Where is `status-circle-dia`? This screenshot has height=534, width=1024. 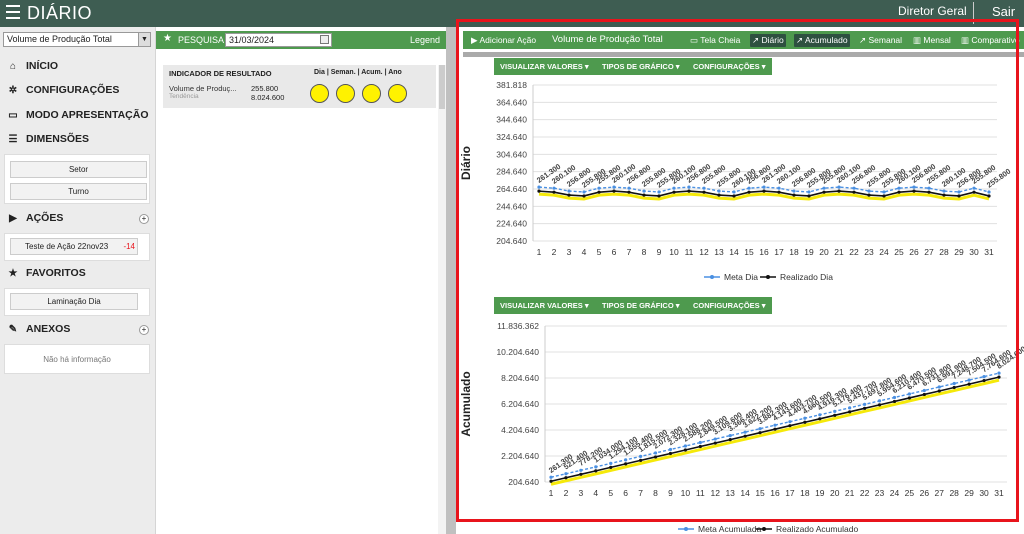 status-circle-dia is located at coordinates (319, 93).